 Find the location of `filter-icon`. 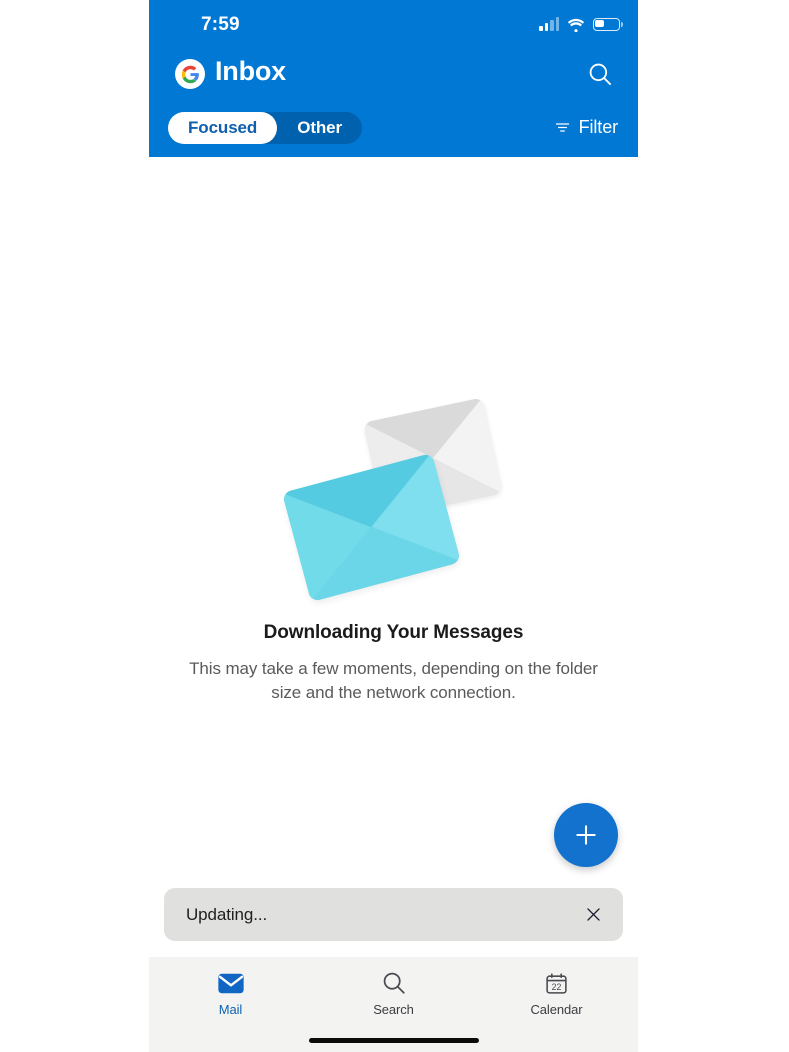

filter-icon is located at coordinates (562, 127).